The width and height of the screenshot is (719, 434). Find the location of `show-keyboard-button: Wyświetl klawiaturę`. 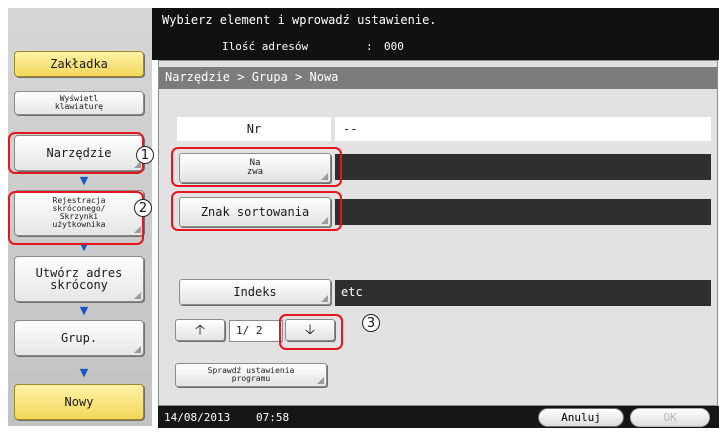

show-keyboard-button: Wyświetl klawiaturę is located at coordinates (79, 103).